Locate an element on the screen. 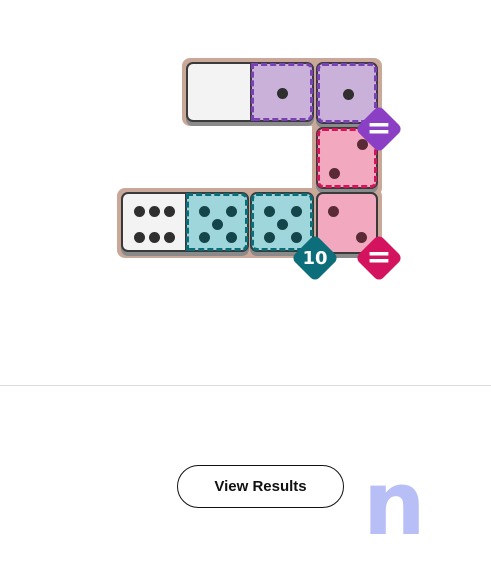 The height and width of the screenshot is (566, 491). equal-constraint-badge-pink: = is located at coordinates (379, 258).